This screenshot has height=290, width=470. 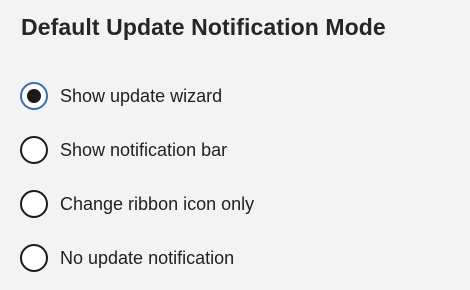 I want to click on radio-option-show-update-wizard: Show update wizard, so click(x=121, y=96).